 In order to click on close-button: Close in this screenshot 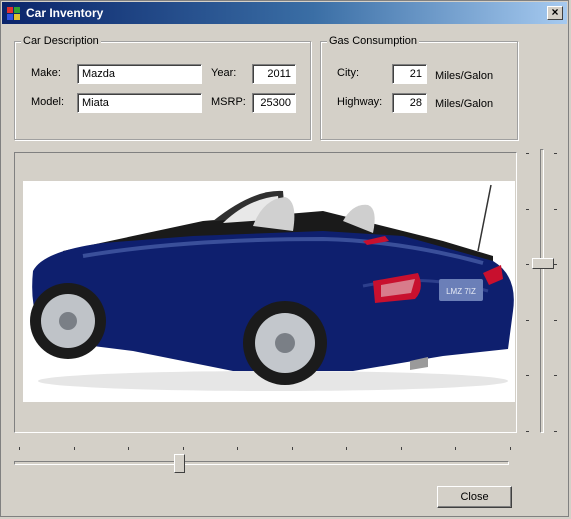, I will do `click(474, 497)`.